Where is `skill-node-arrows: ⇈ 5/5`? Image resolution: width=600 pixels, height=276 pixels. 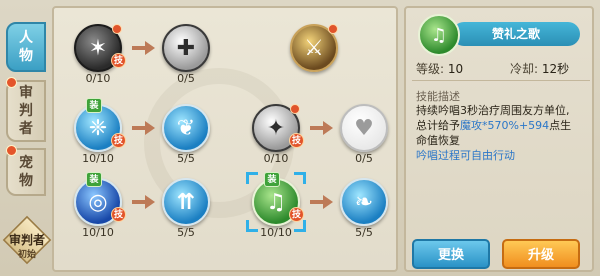 skill-node-arrows: ⇈ 5/5 is located at coordinates (186, 208).